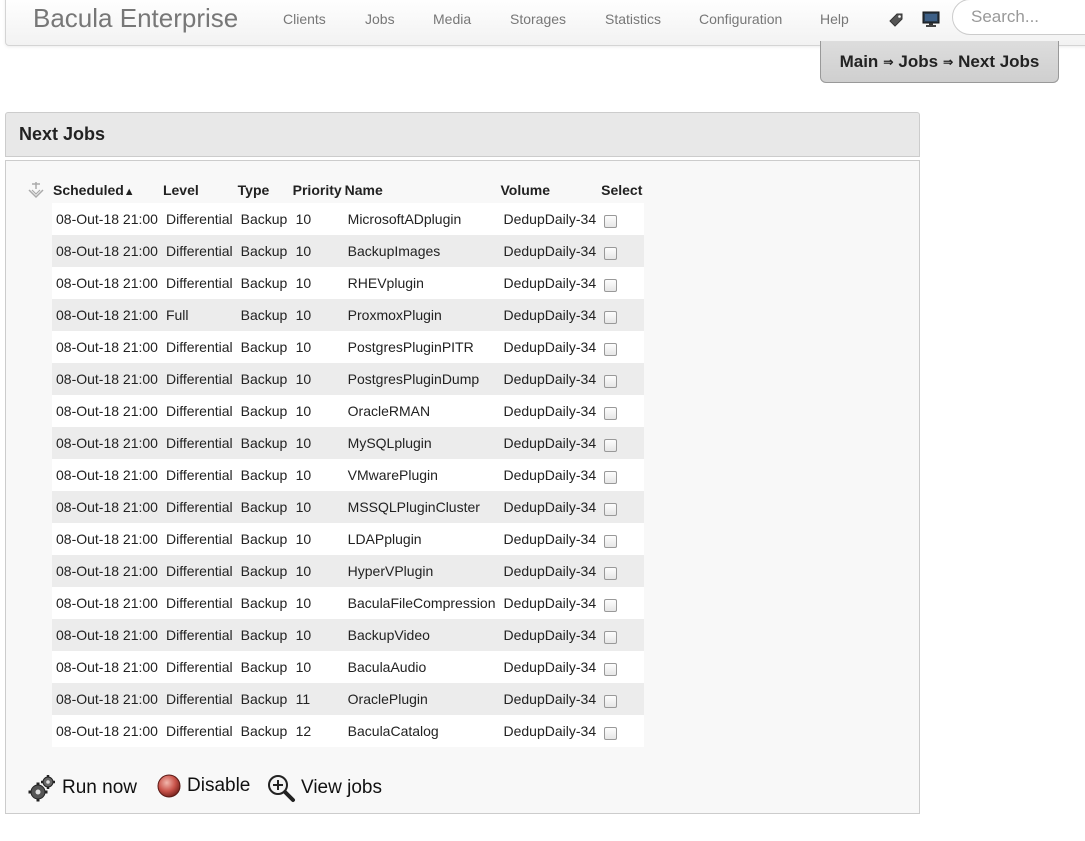  I want to click on tag-icon, so click(896, 19).